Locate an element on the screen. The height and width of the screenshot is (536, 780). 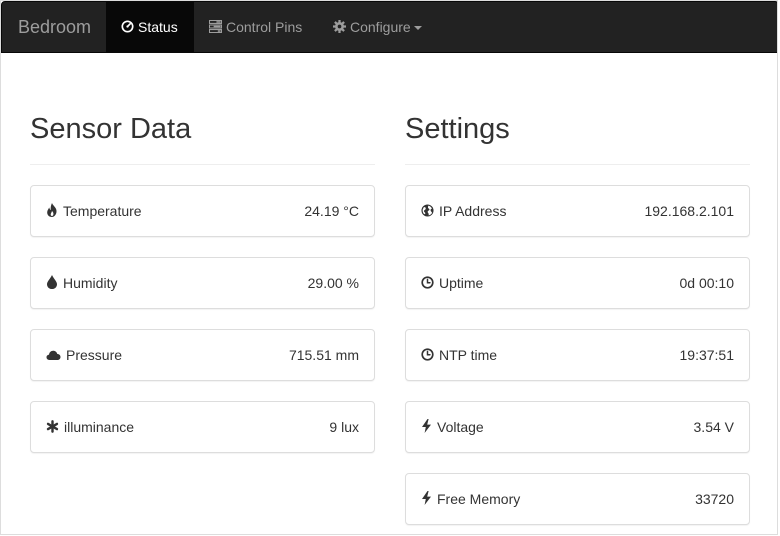
nav-dropdown-configure-label: Configure is located at coordinates (380, 27).